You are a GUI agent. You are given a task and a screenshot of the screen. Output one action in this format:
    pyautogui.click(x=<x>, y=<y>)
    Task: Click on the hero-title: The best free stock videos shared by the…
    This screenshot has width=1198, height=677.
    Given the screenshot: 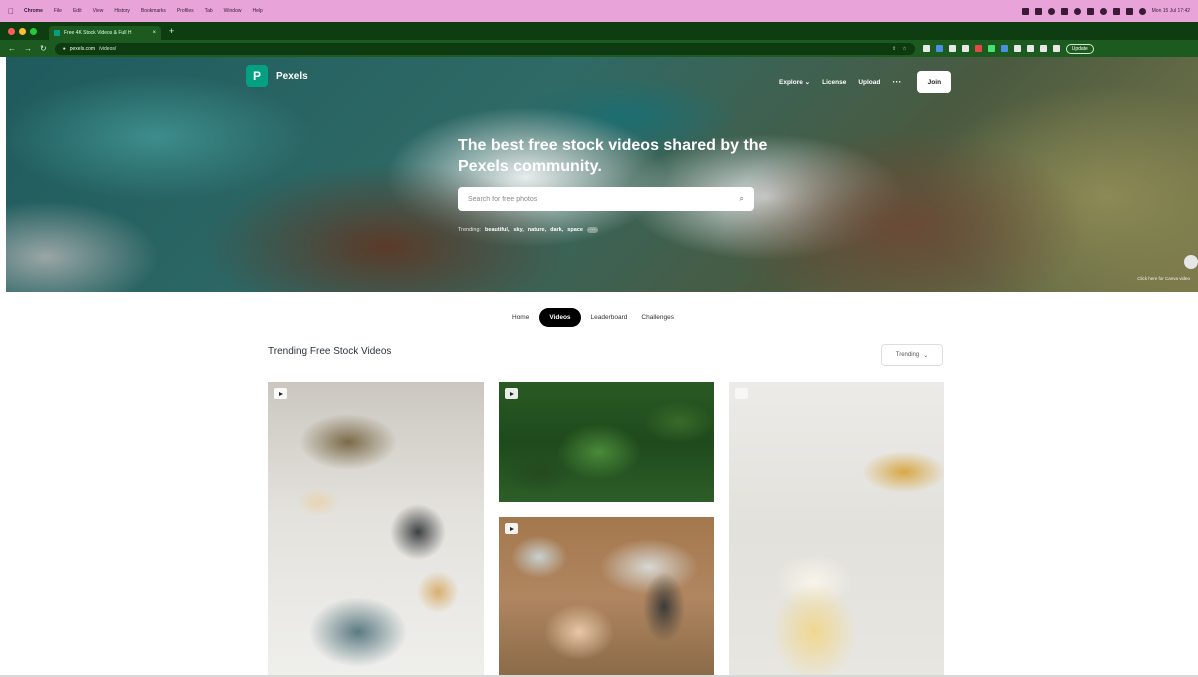 What is the action you would take?
    pyautogui.click(x=613, y=156)
    